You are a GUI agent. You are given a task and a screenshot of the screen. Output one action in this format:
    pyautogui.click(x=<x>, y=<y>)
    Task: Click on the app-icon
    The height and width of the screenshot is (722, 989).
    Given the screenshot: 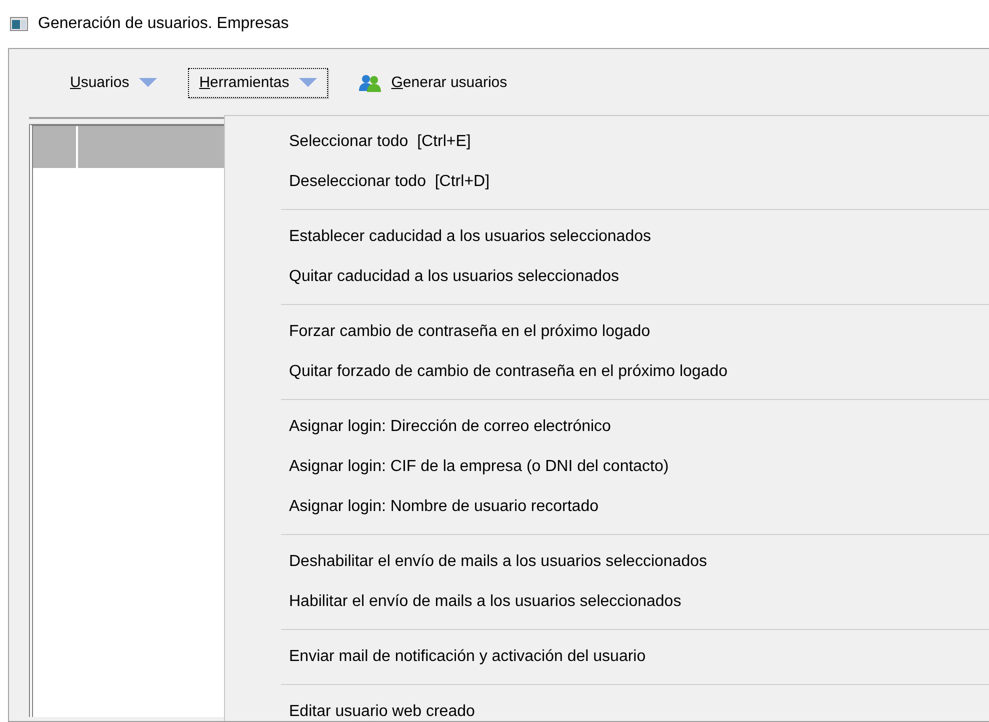 What is the action you would take?
    pyautogui.click(x=19, y=24)
    